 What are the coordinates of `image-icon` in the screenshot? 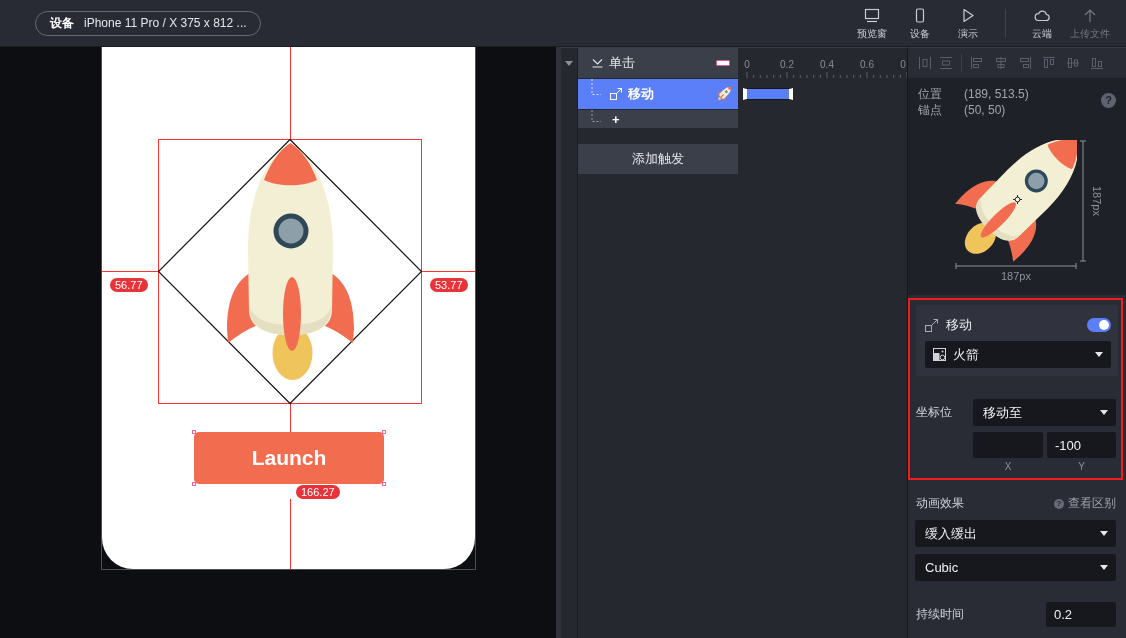 It's located at (939, 354).